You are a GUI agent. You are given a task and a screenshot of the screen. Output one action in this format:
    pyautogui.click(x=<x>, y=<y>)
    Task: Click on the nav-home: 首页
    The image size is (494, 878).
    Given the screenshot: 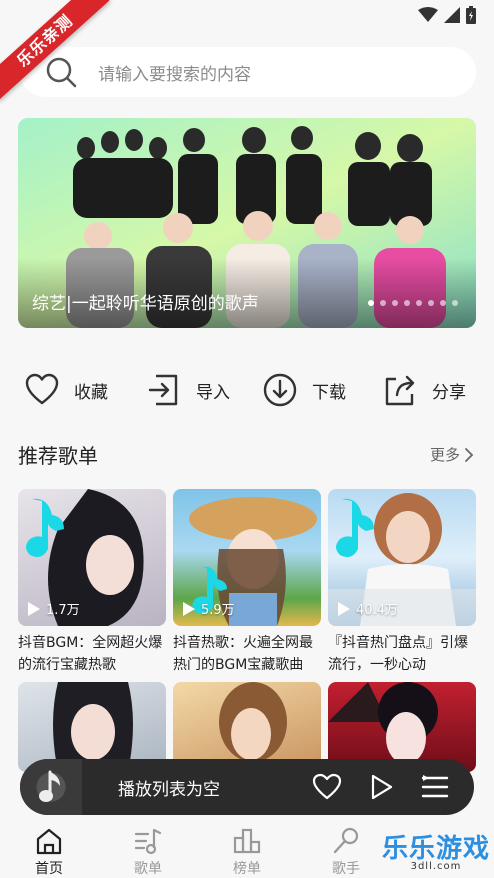 What is the action you would take?
    pyautogui.click(x=49, y=852)
    